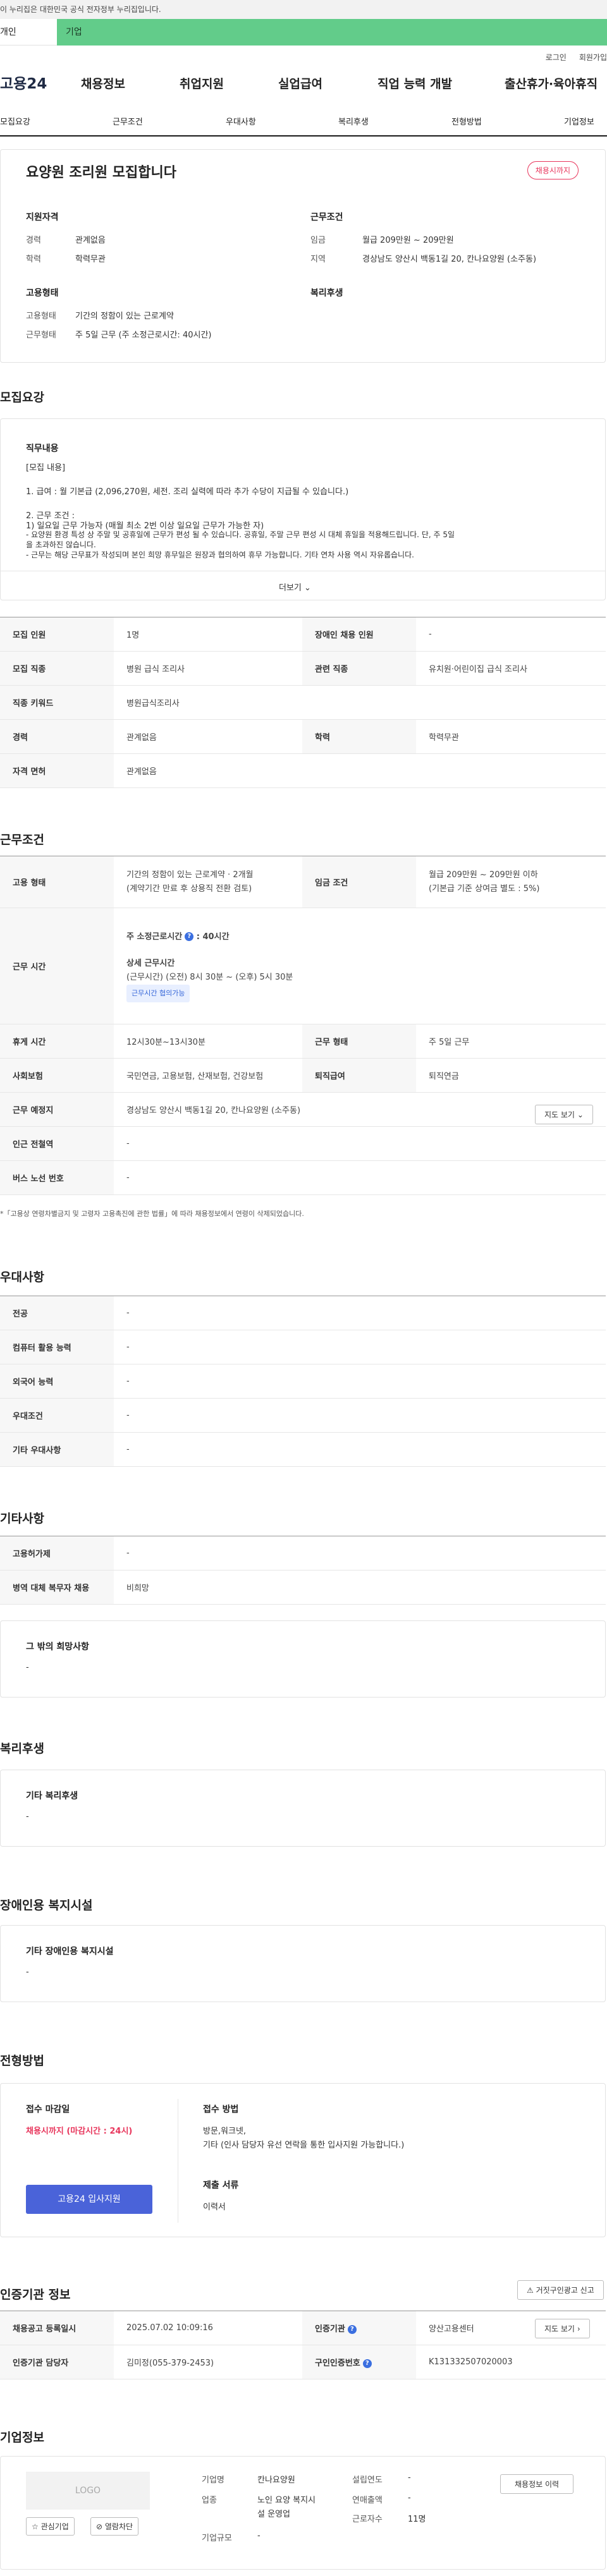  Describe the element at coordinates (303, 1415) in the screenshot. I see `table-row: 우대조건 -` at that location.